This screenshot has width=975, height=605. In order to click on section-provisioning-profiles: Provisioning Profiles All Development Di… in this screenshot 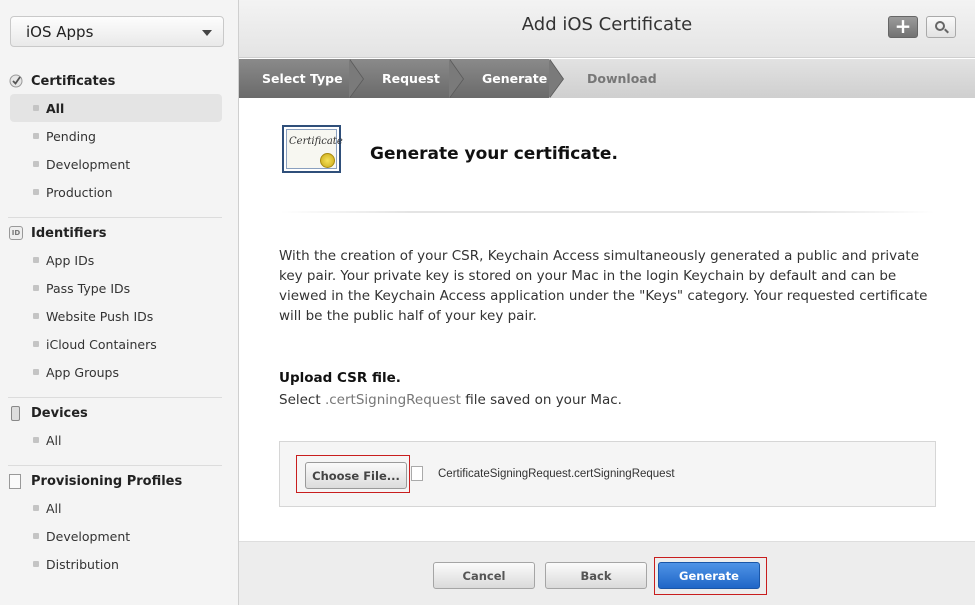, I will do `click(119, 523)`.